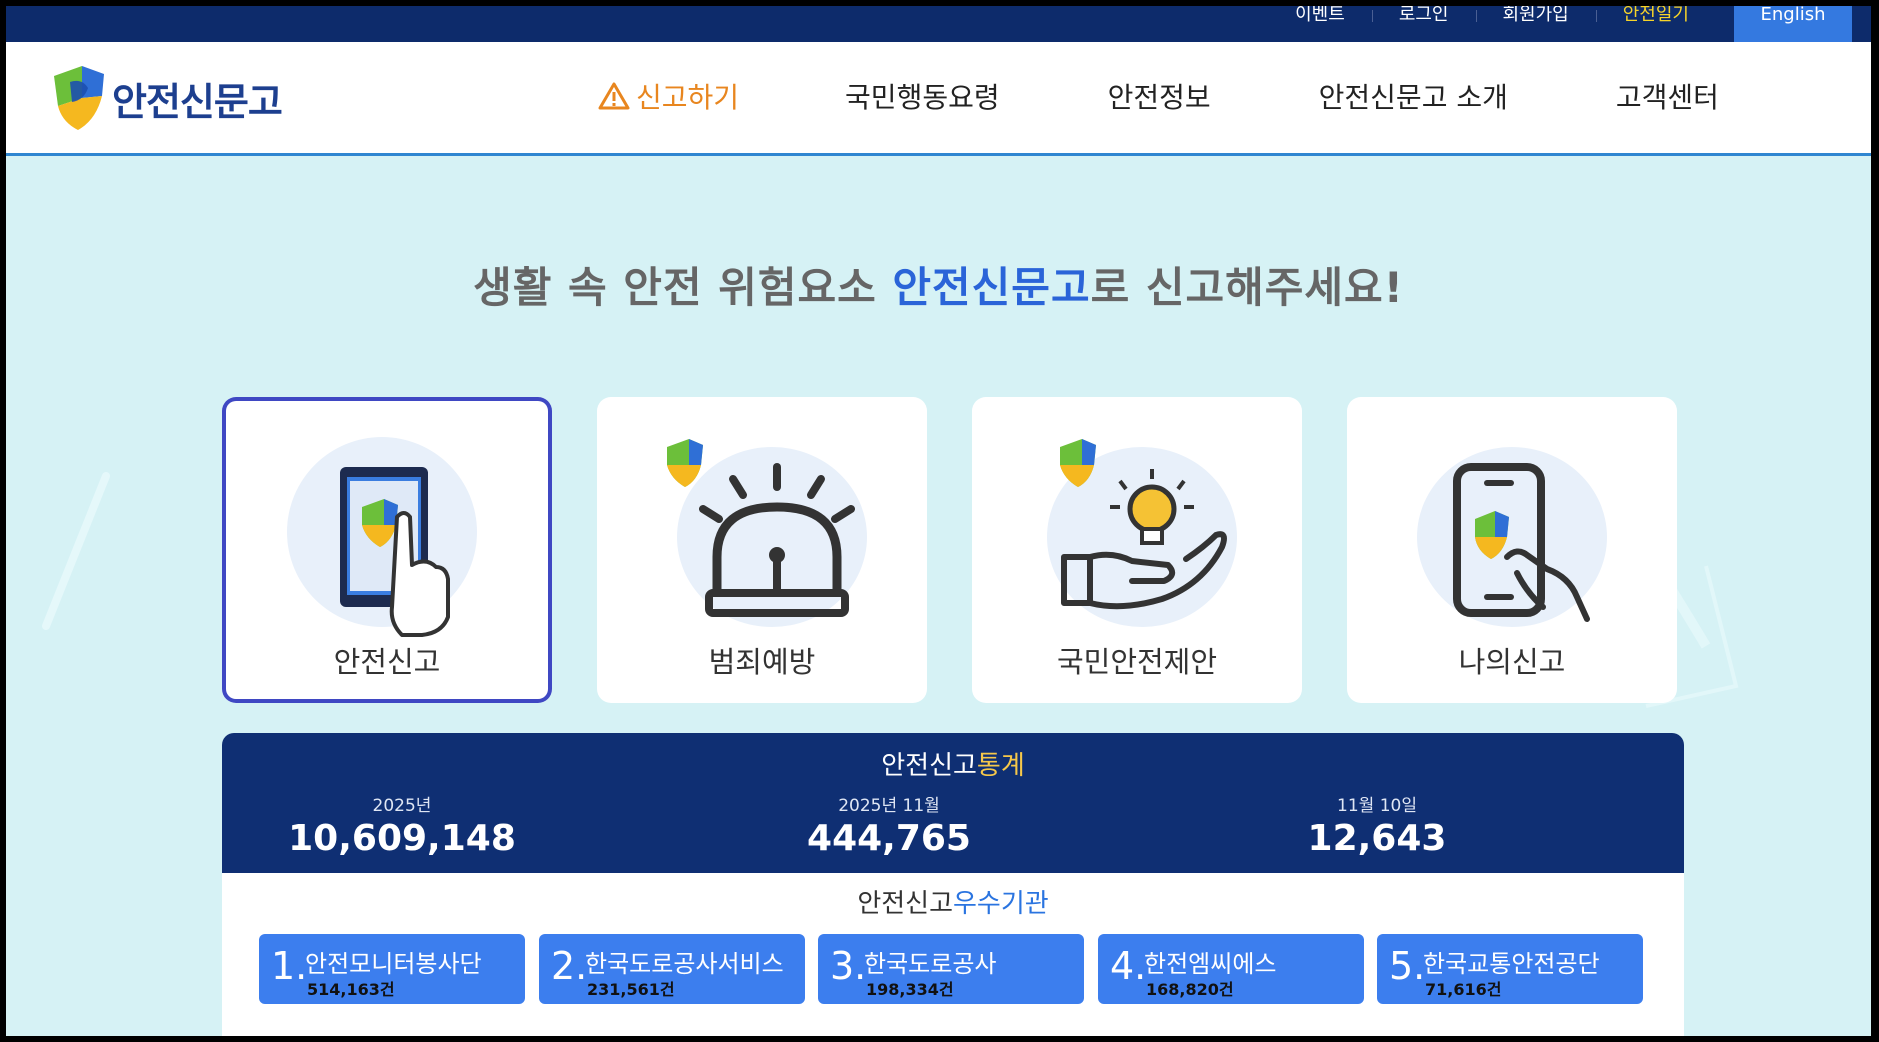  What do you see at coordinates (991, 287) in the screenshot?
I see `hero-title-accent: 안전신문고` at bounding box center [991, 287].